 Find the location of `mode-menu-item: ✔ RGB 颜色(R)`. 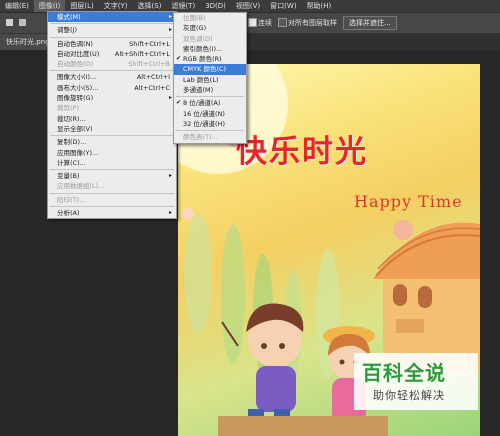

mode-menu-item: ✔ RGB 颜色(R) is located at coordinates (210, 59).